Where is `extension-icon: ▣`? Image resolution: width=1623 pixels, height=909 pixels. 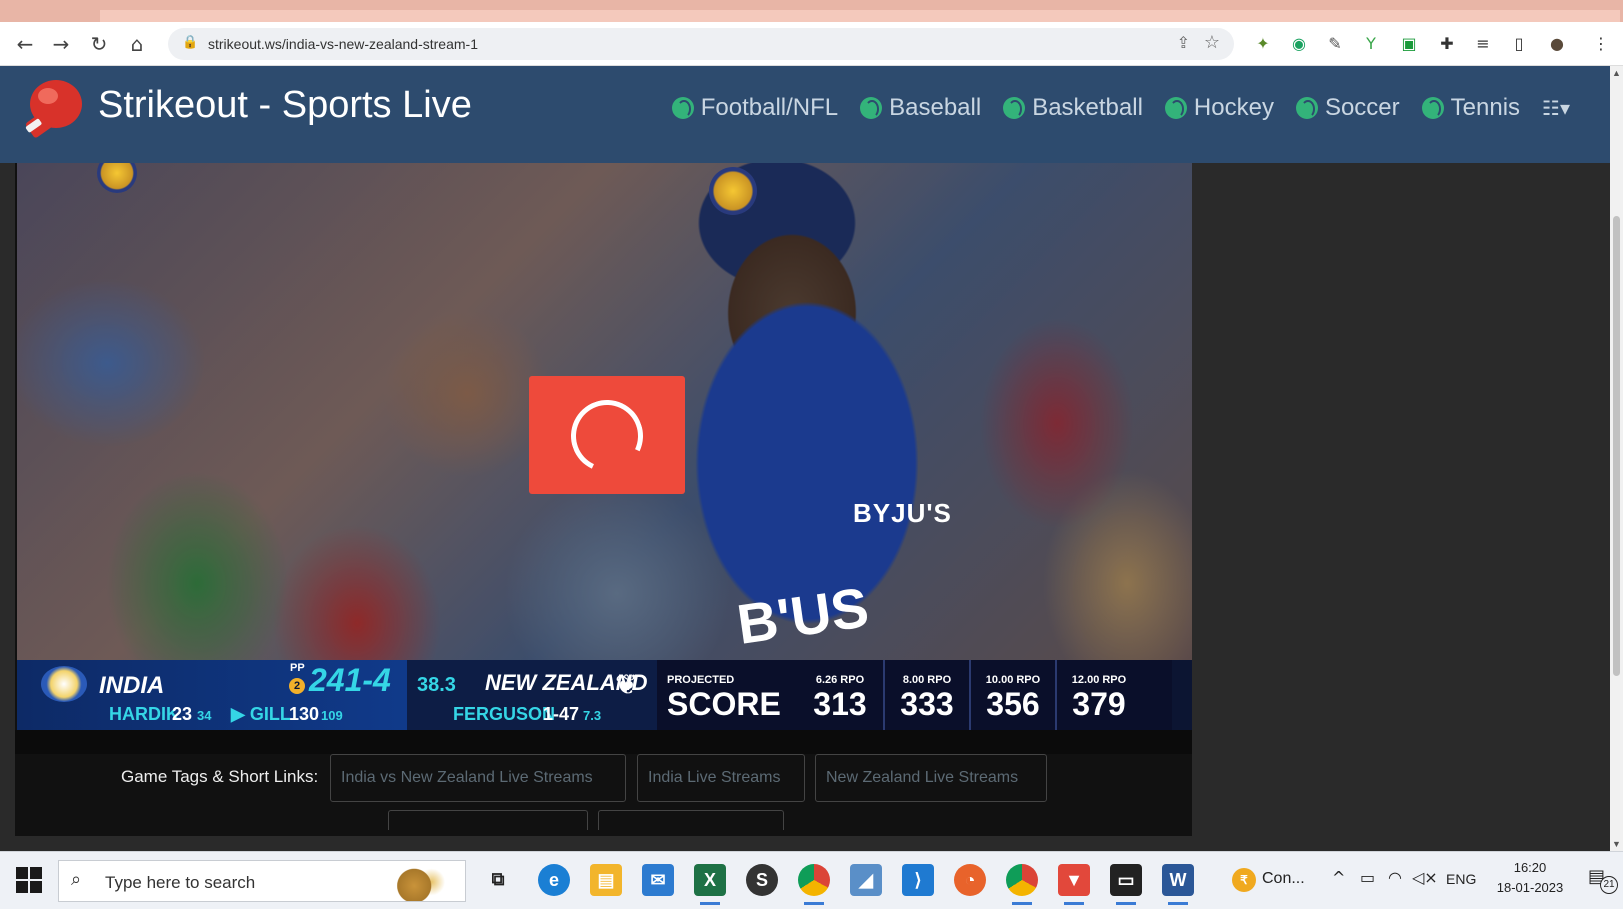 extension-icon: ▣ is located at coordinates (1409, 44).